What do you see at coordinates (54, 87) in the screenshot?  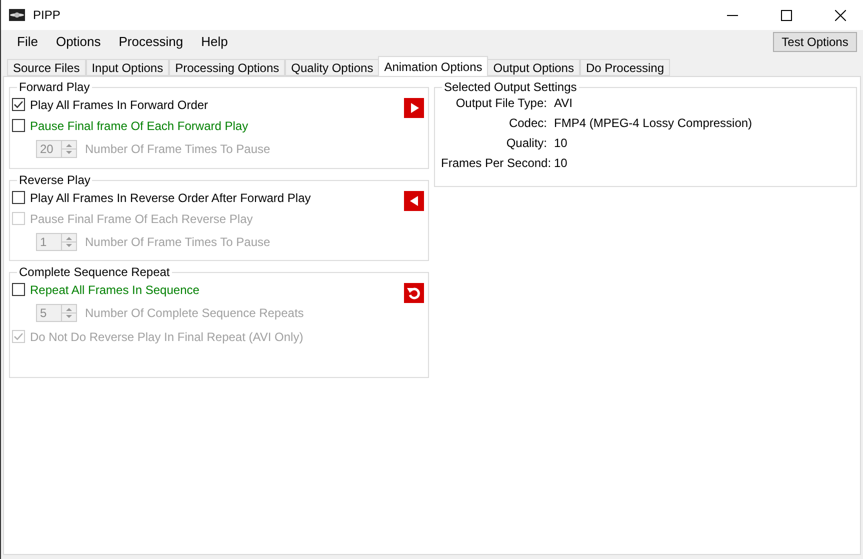 I see `group-title: Forward Play` at bounding box center [54, 87].